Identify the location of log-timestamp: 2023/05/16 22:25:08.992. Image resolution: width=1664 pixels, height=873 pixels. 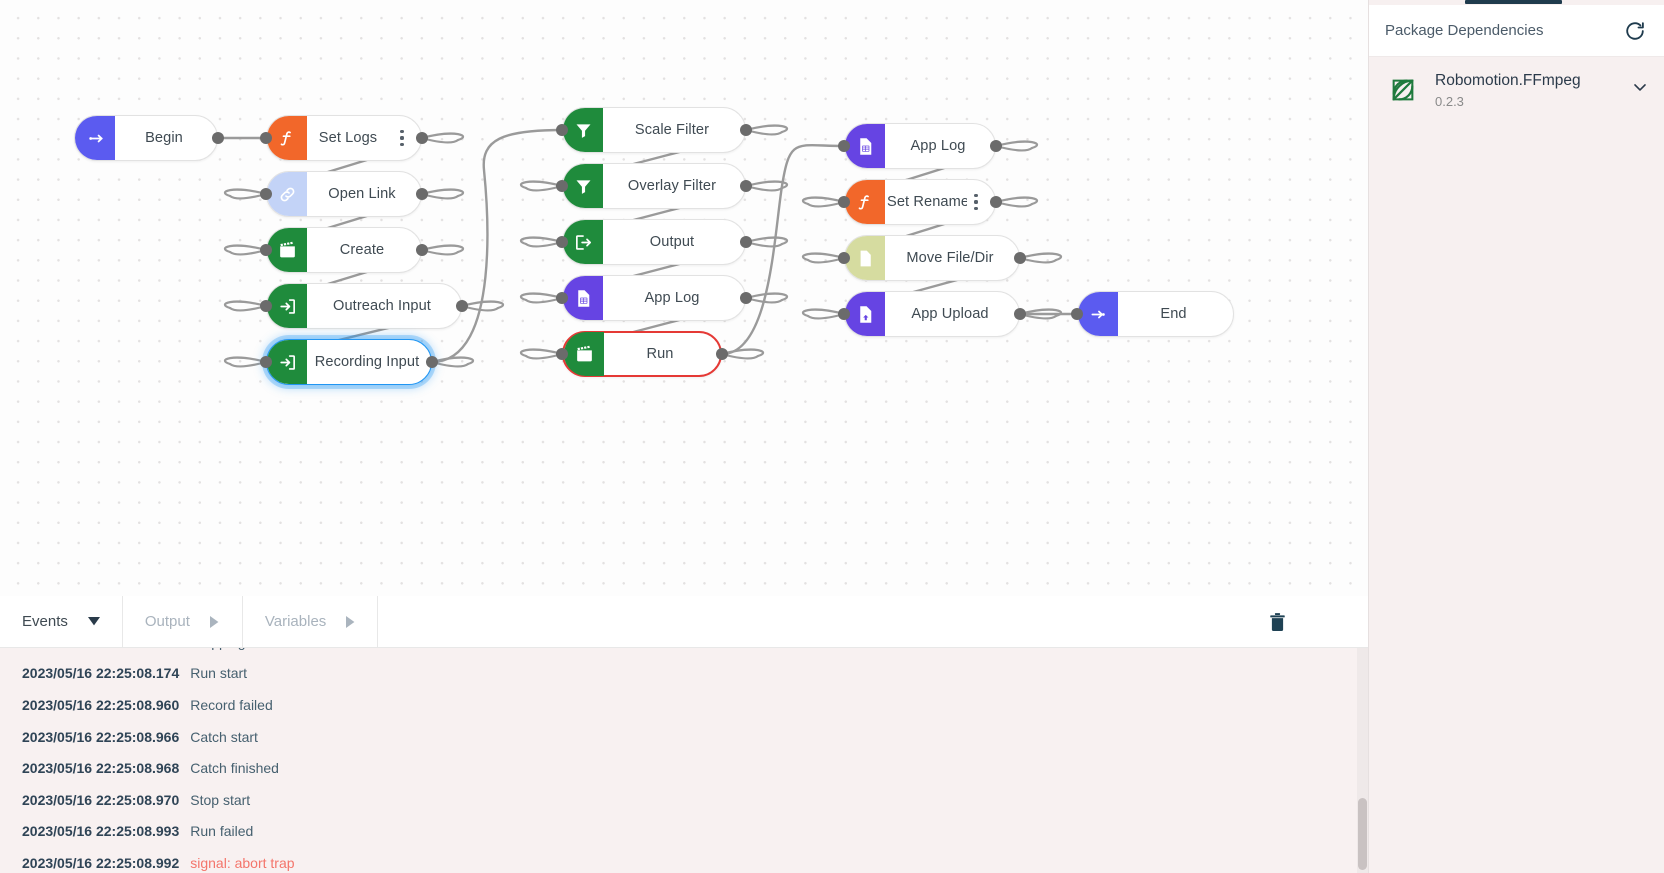
(101, 862).